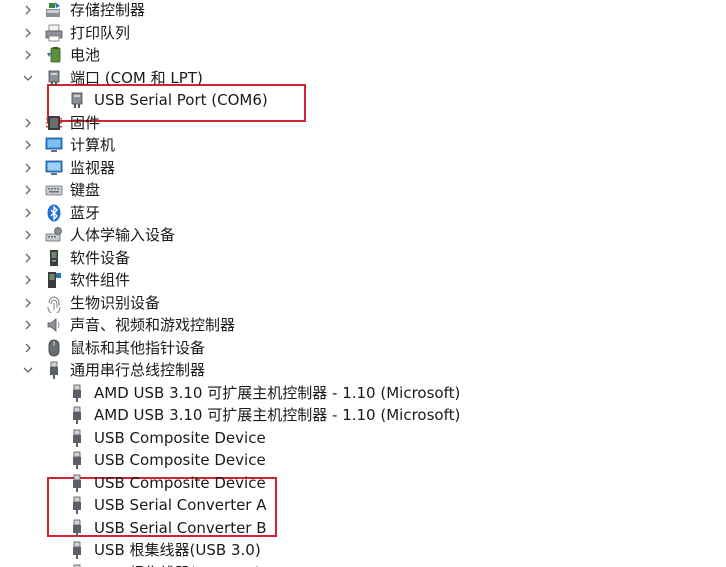  What do you see at coordinates (54, 190) in the screenshot?
I see `keyboard-icon` at bounding box center [54, 190].